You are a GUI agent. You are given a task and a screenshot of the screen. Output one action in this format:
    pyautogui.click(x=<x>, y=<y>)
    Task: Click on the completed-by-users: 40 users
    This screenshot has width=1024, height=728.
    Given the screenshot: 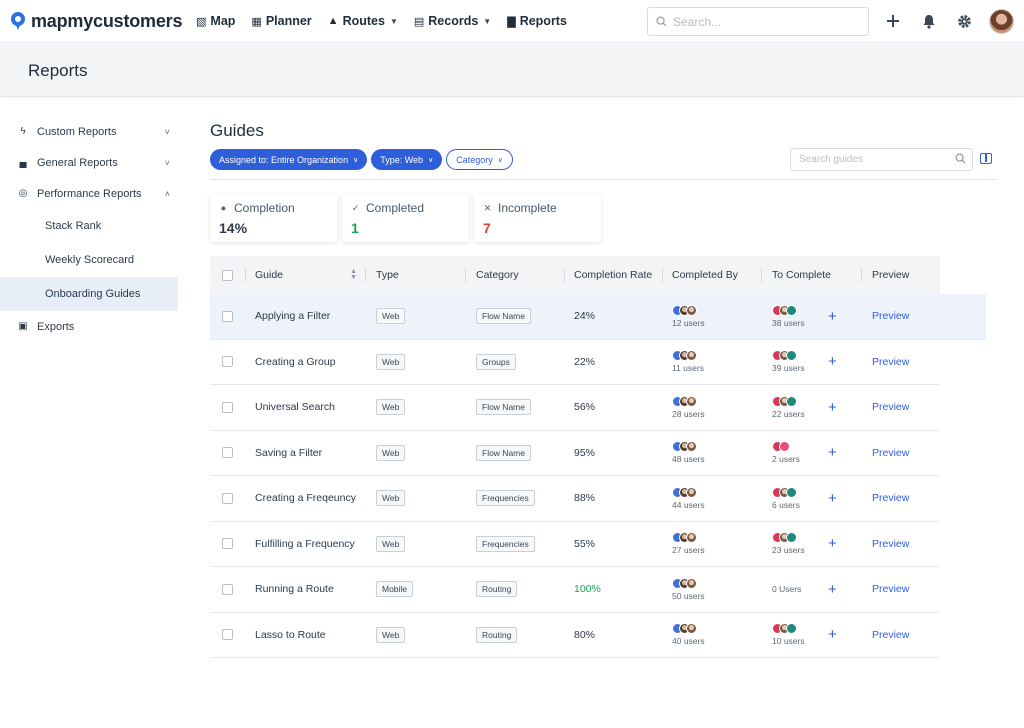 What is the action you would take?
    pyautogui.click(x=688, y=634)
    